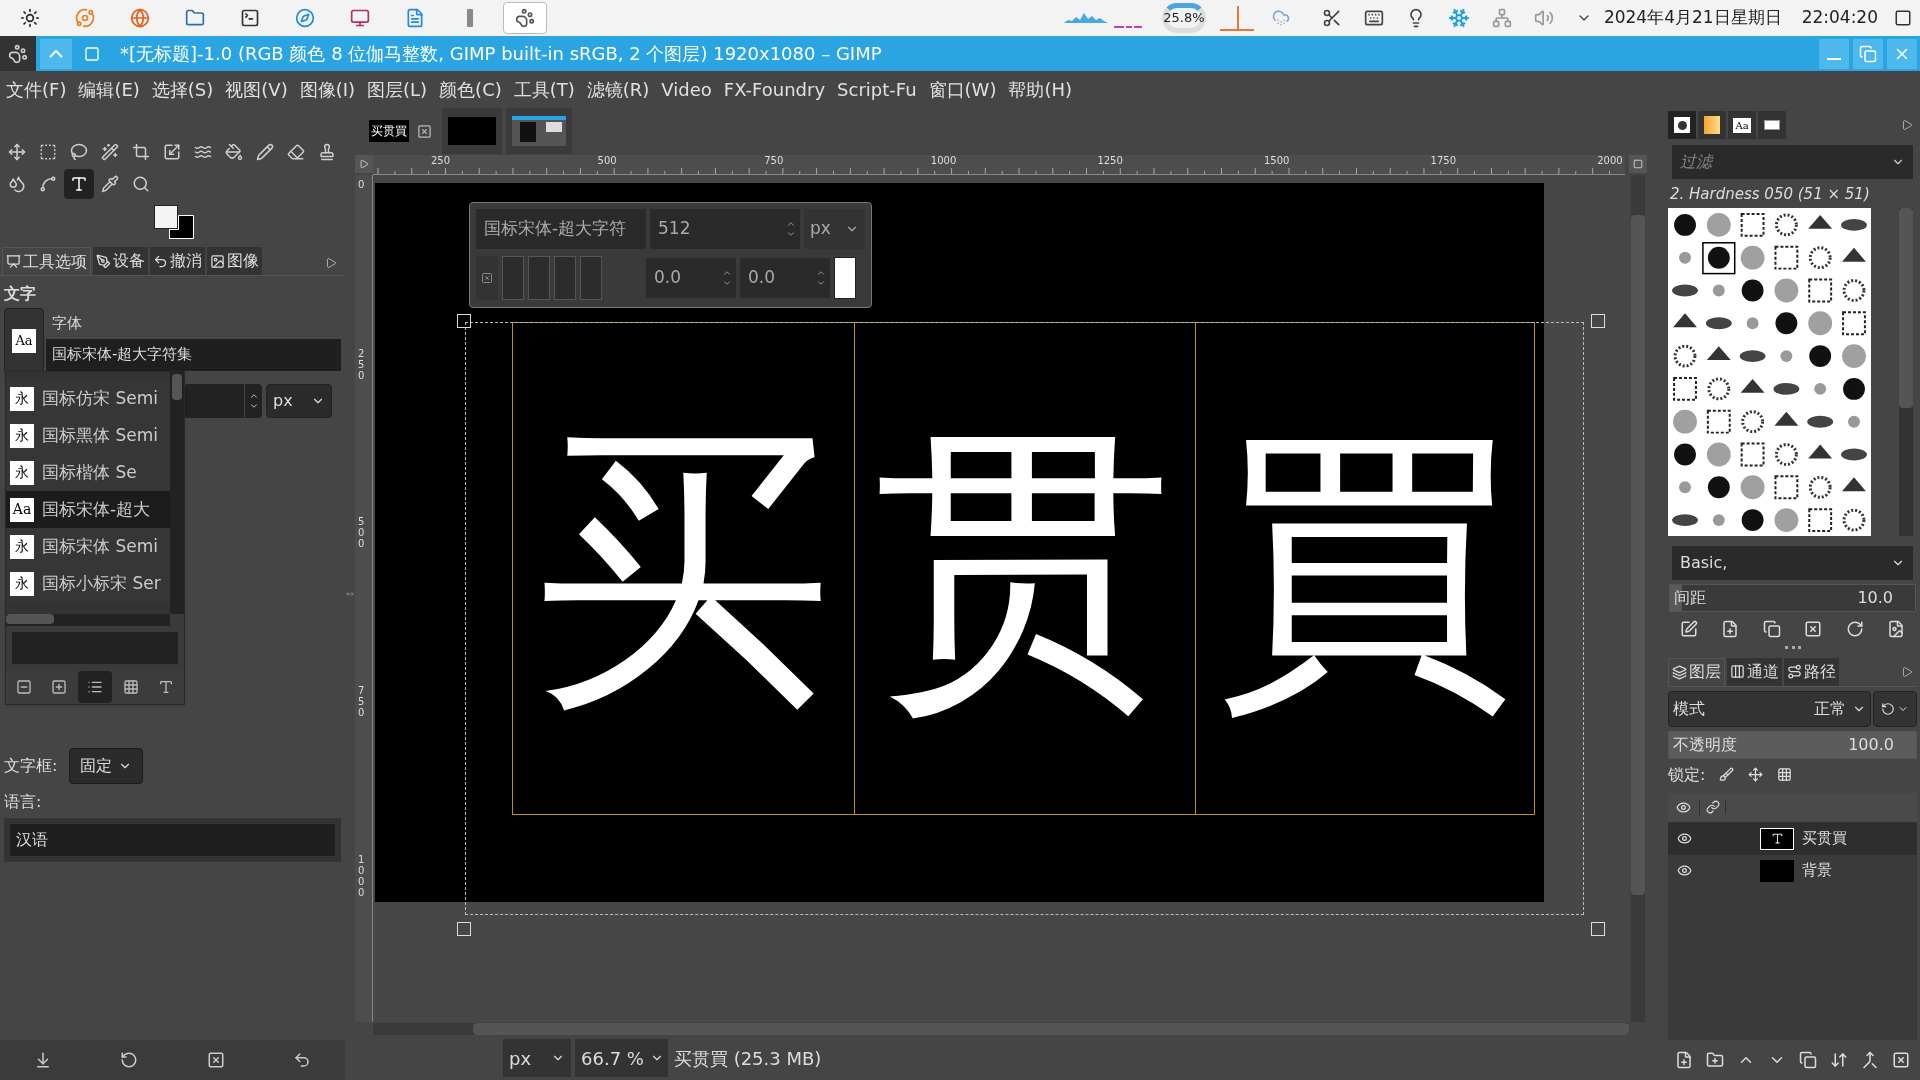  I want to click on menu-item: 帮助(H), so click(1040, 89).